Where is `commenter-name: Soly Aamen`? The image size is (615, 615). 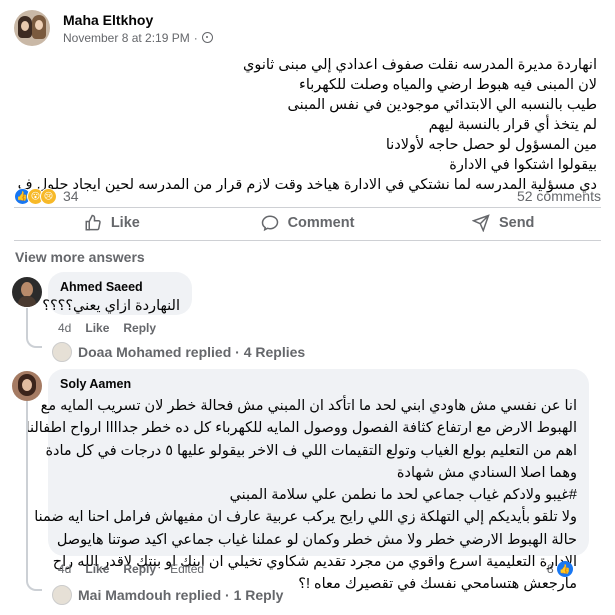 commenter-name: Soly Aamen is located at coordinates (318, 384).